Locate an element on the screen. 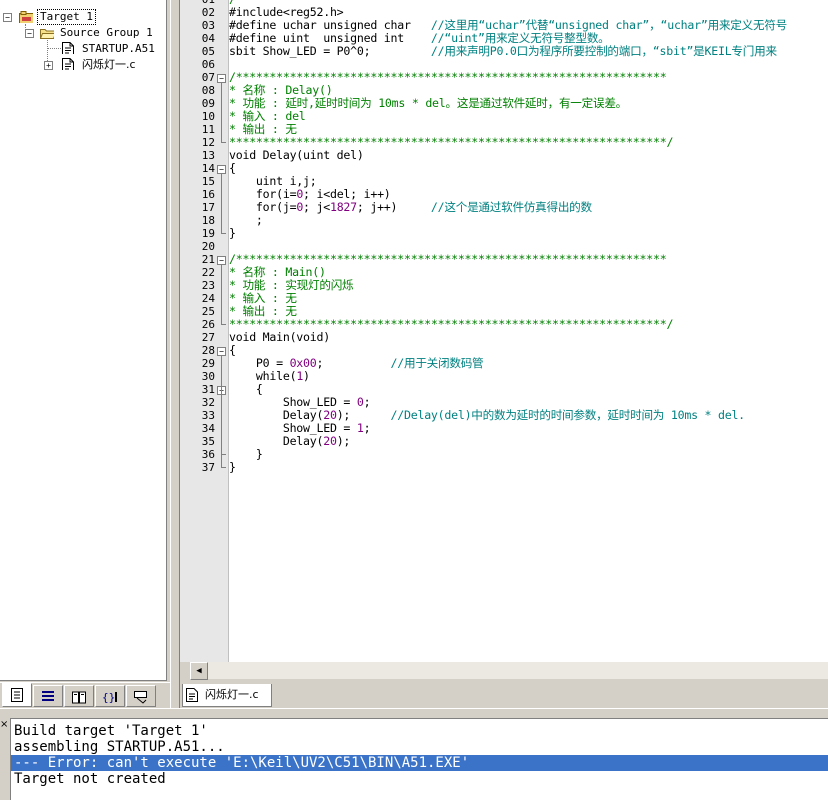  templates-icon is located at coordinates (140, 697).